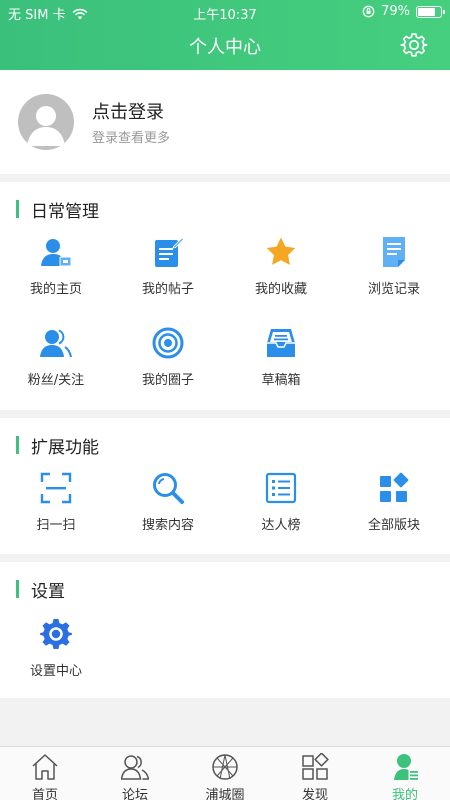 The height and width of the screenshot is (800, 450). I want to click on menu-item-label: 全部版块, so click(393, 525).